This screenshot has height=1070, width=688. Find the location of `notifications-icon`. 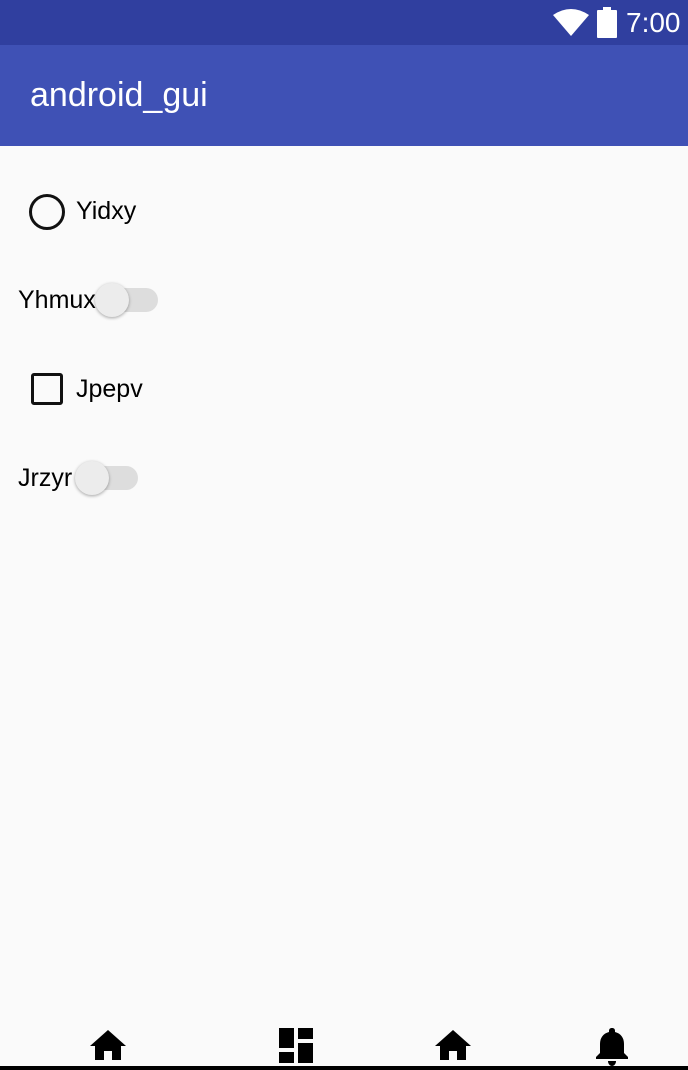

notifications-icon is located at coordinates (612, 1046).